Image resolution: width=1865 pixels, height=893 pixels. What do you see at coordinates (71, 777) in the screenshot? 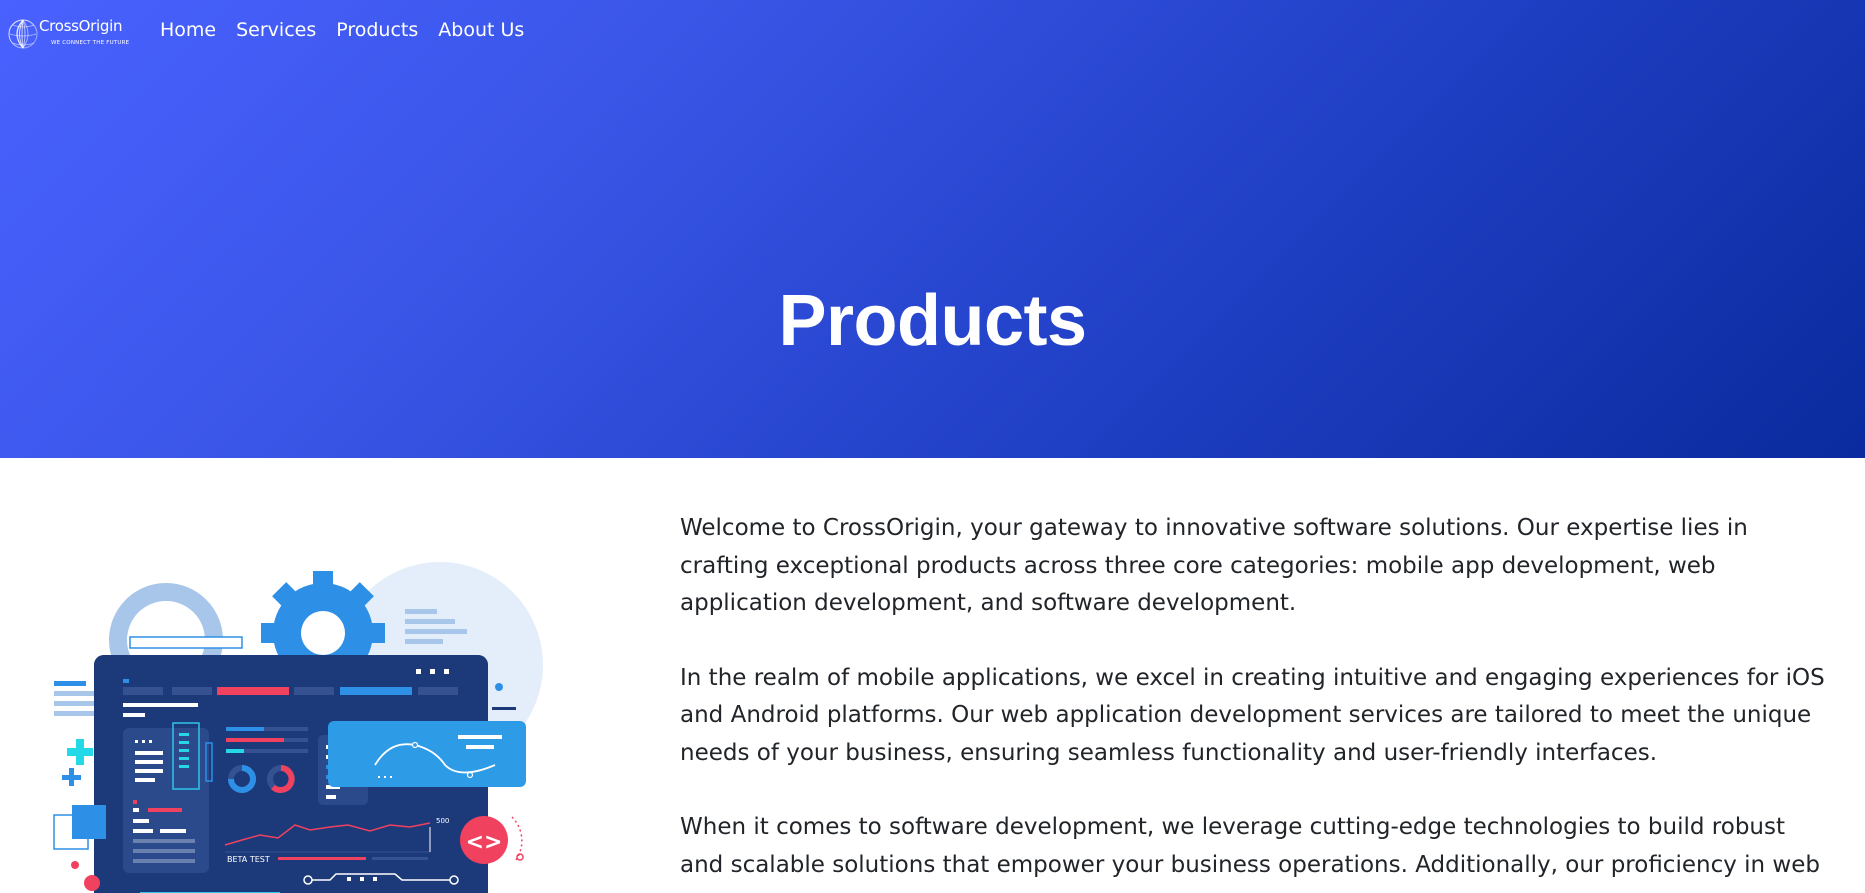
I see `small-plus-icon` at bounding box center [71, 777].